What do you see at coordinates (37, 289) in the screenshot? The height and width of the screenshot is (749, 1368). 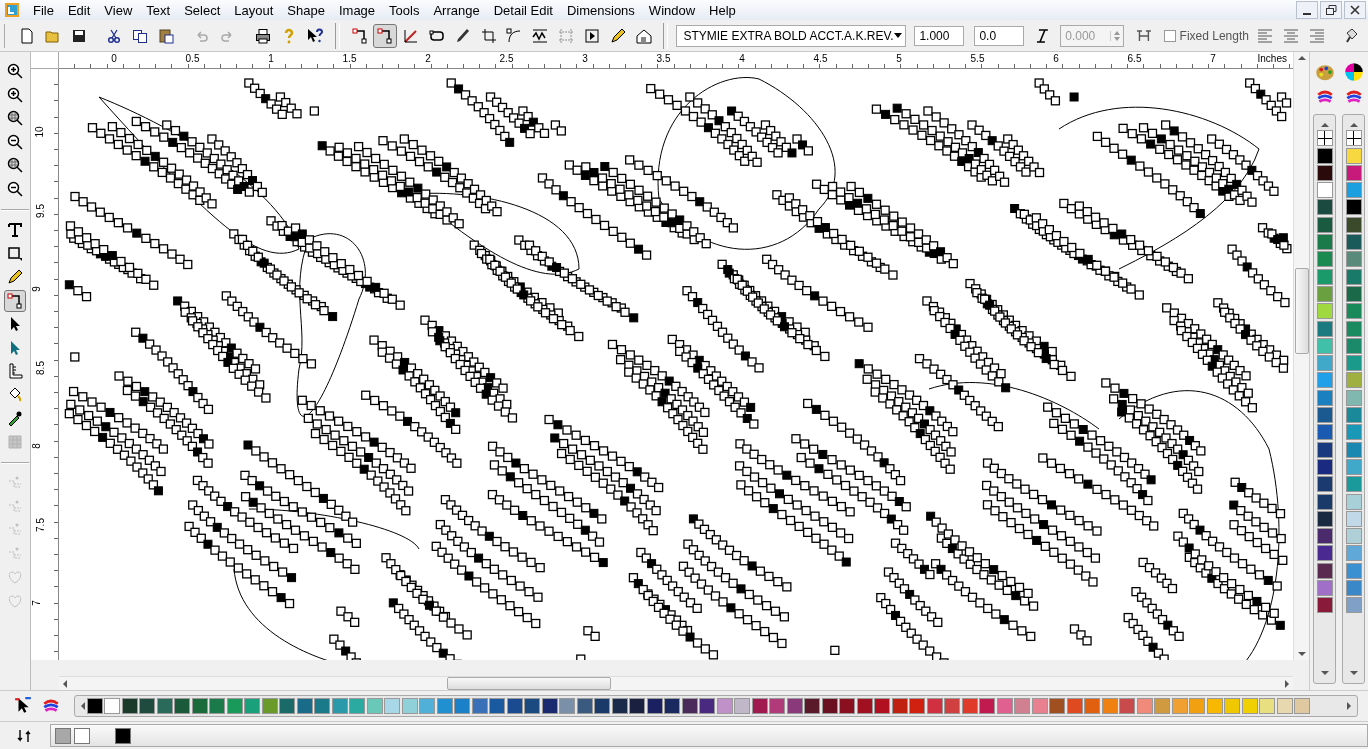 I see `ruler-label: 9` at bounding box center [37, 289].